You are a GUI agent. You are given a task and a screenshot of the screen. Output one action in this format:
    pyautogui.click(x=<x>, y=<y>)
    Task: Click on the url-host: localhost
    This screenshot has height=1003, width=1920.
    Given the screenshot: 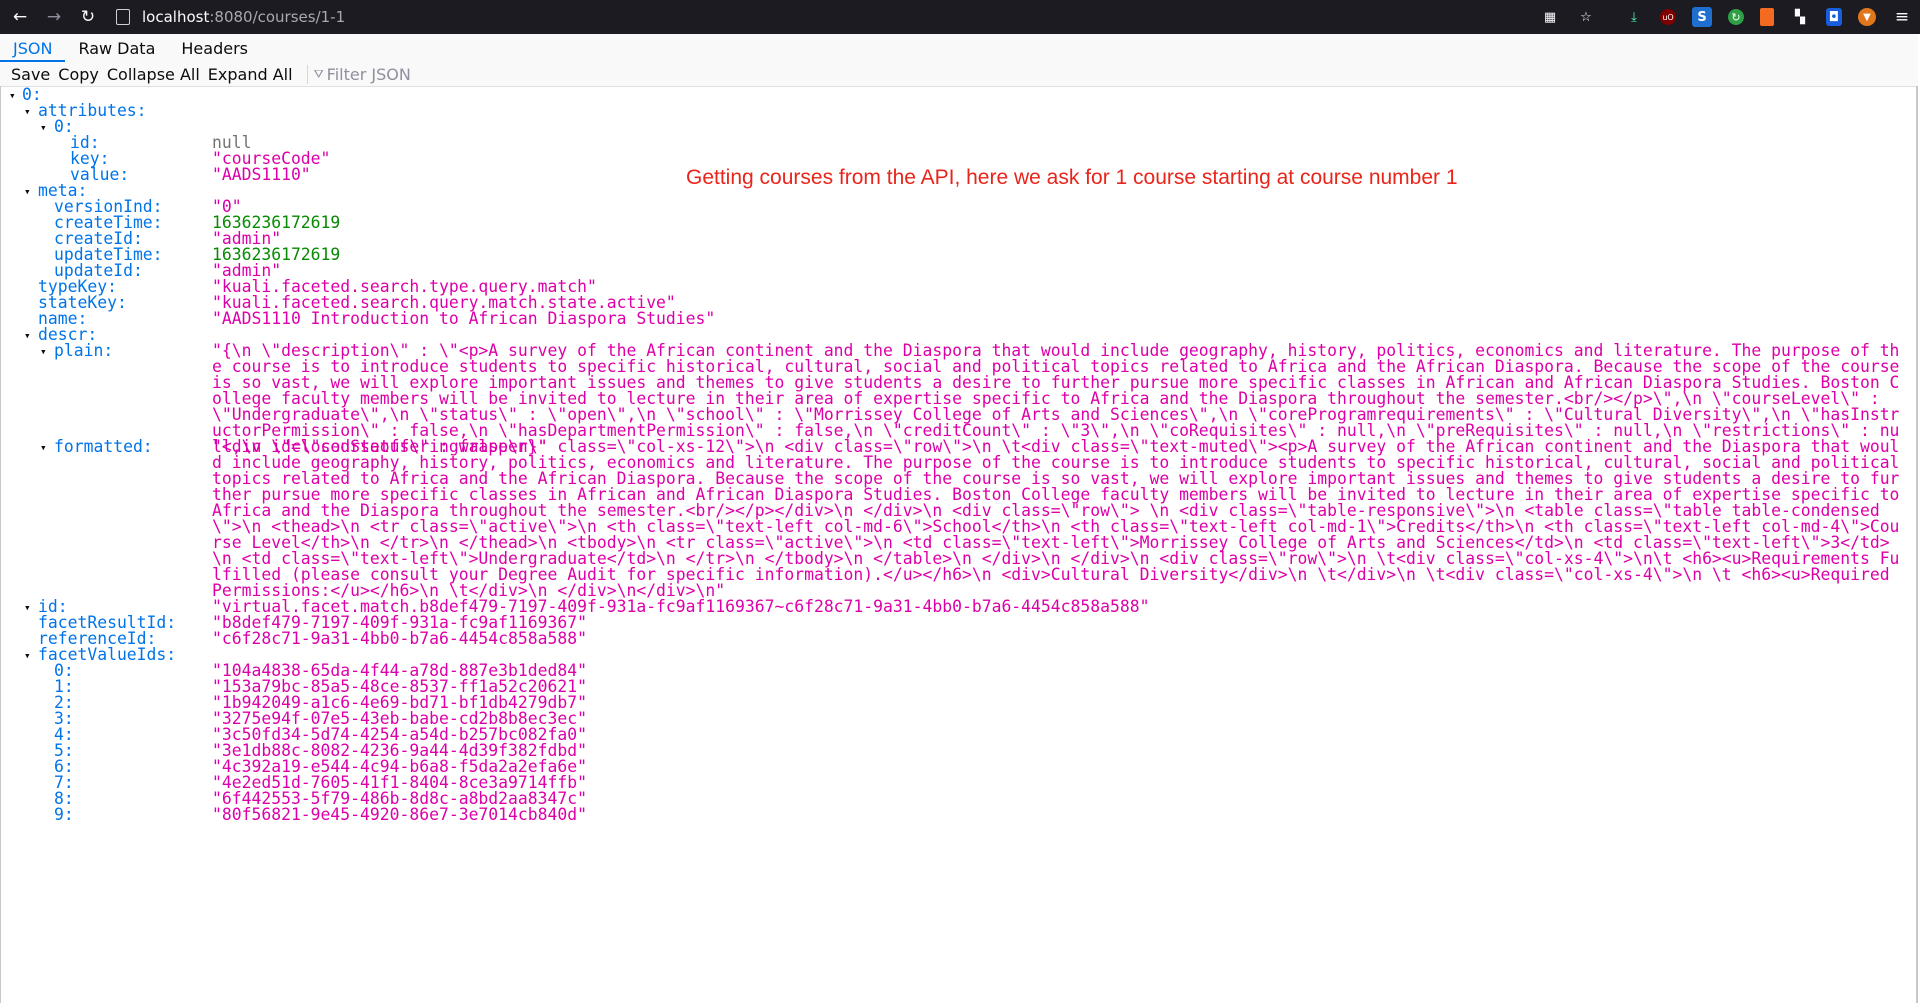 What is the action you would take?
    pyautogui.click(x=176, y=17)
    